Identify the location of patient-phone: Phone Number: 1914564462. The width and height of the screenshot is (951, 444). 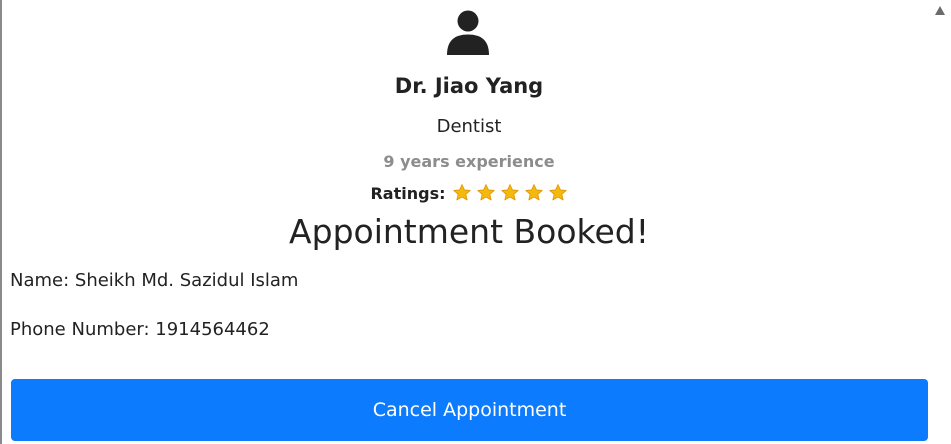
(140, 329).